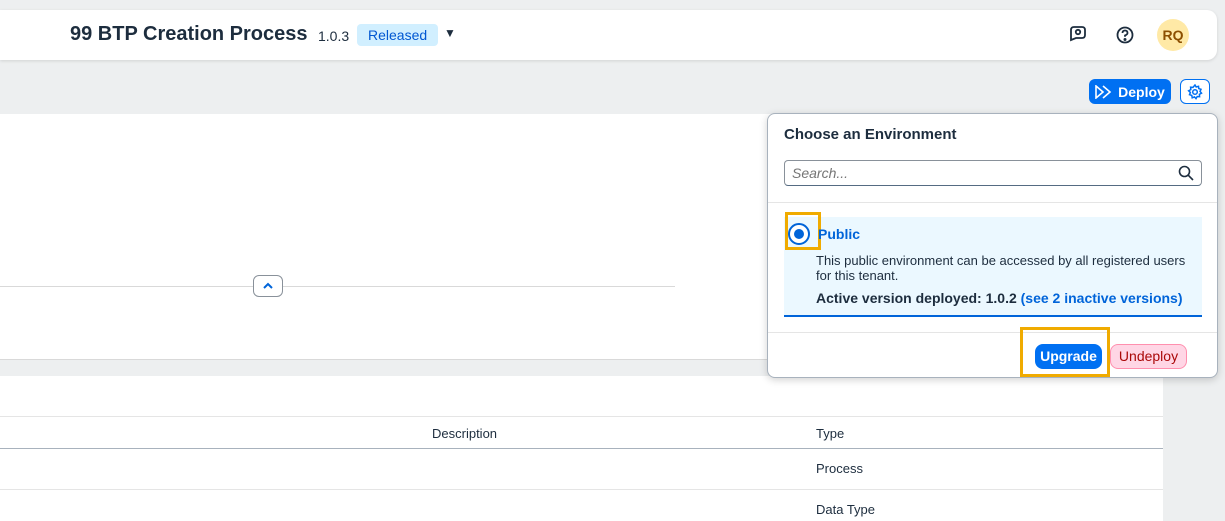 Image resolution: width=1225 pixels, height=521 pixels. I want to click on settings-button, so click(1195, 91).